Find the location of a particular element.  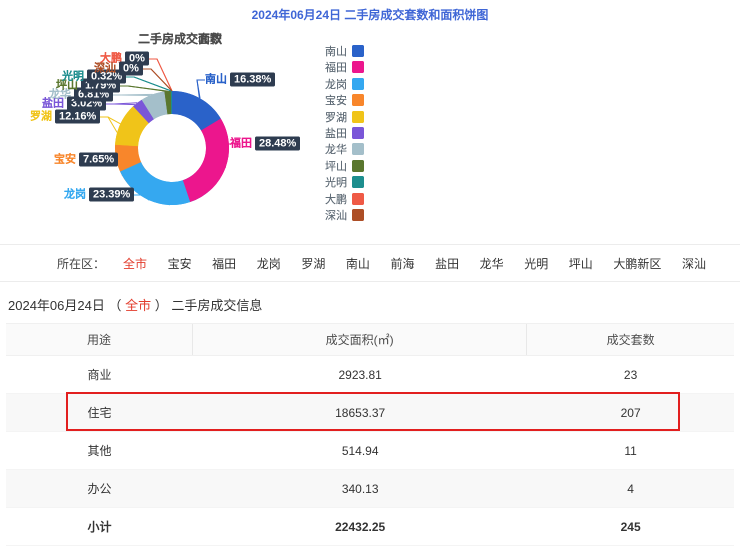

table-row: 小计22432.25245 is located at coordinates (370, 527).